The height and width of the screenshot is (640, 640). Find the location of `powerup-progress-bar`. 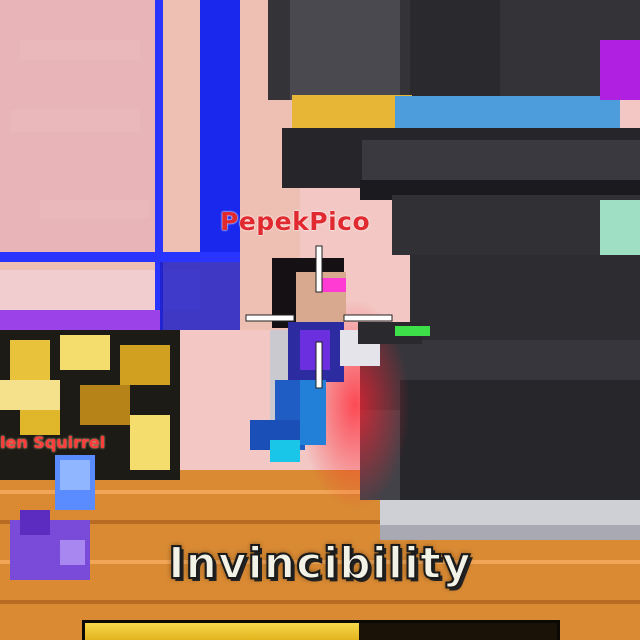

powerup-progress-bar is located at coordinates (321, 630).